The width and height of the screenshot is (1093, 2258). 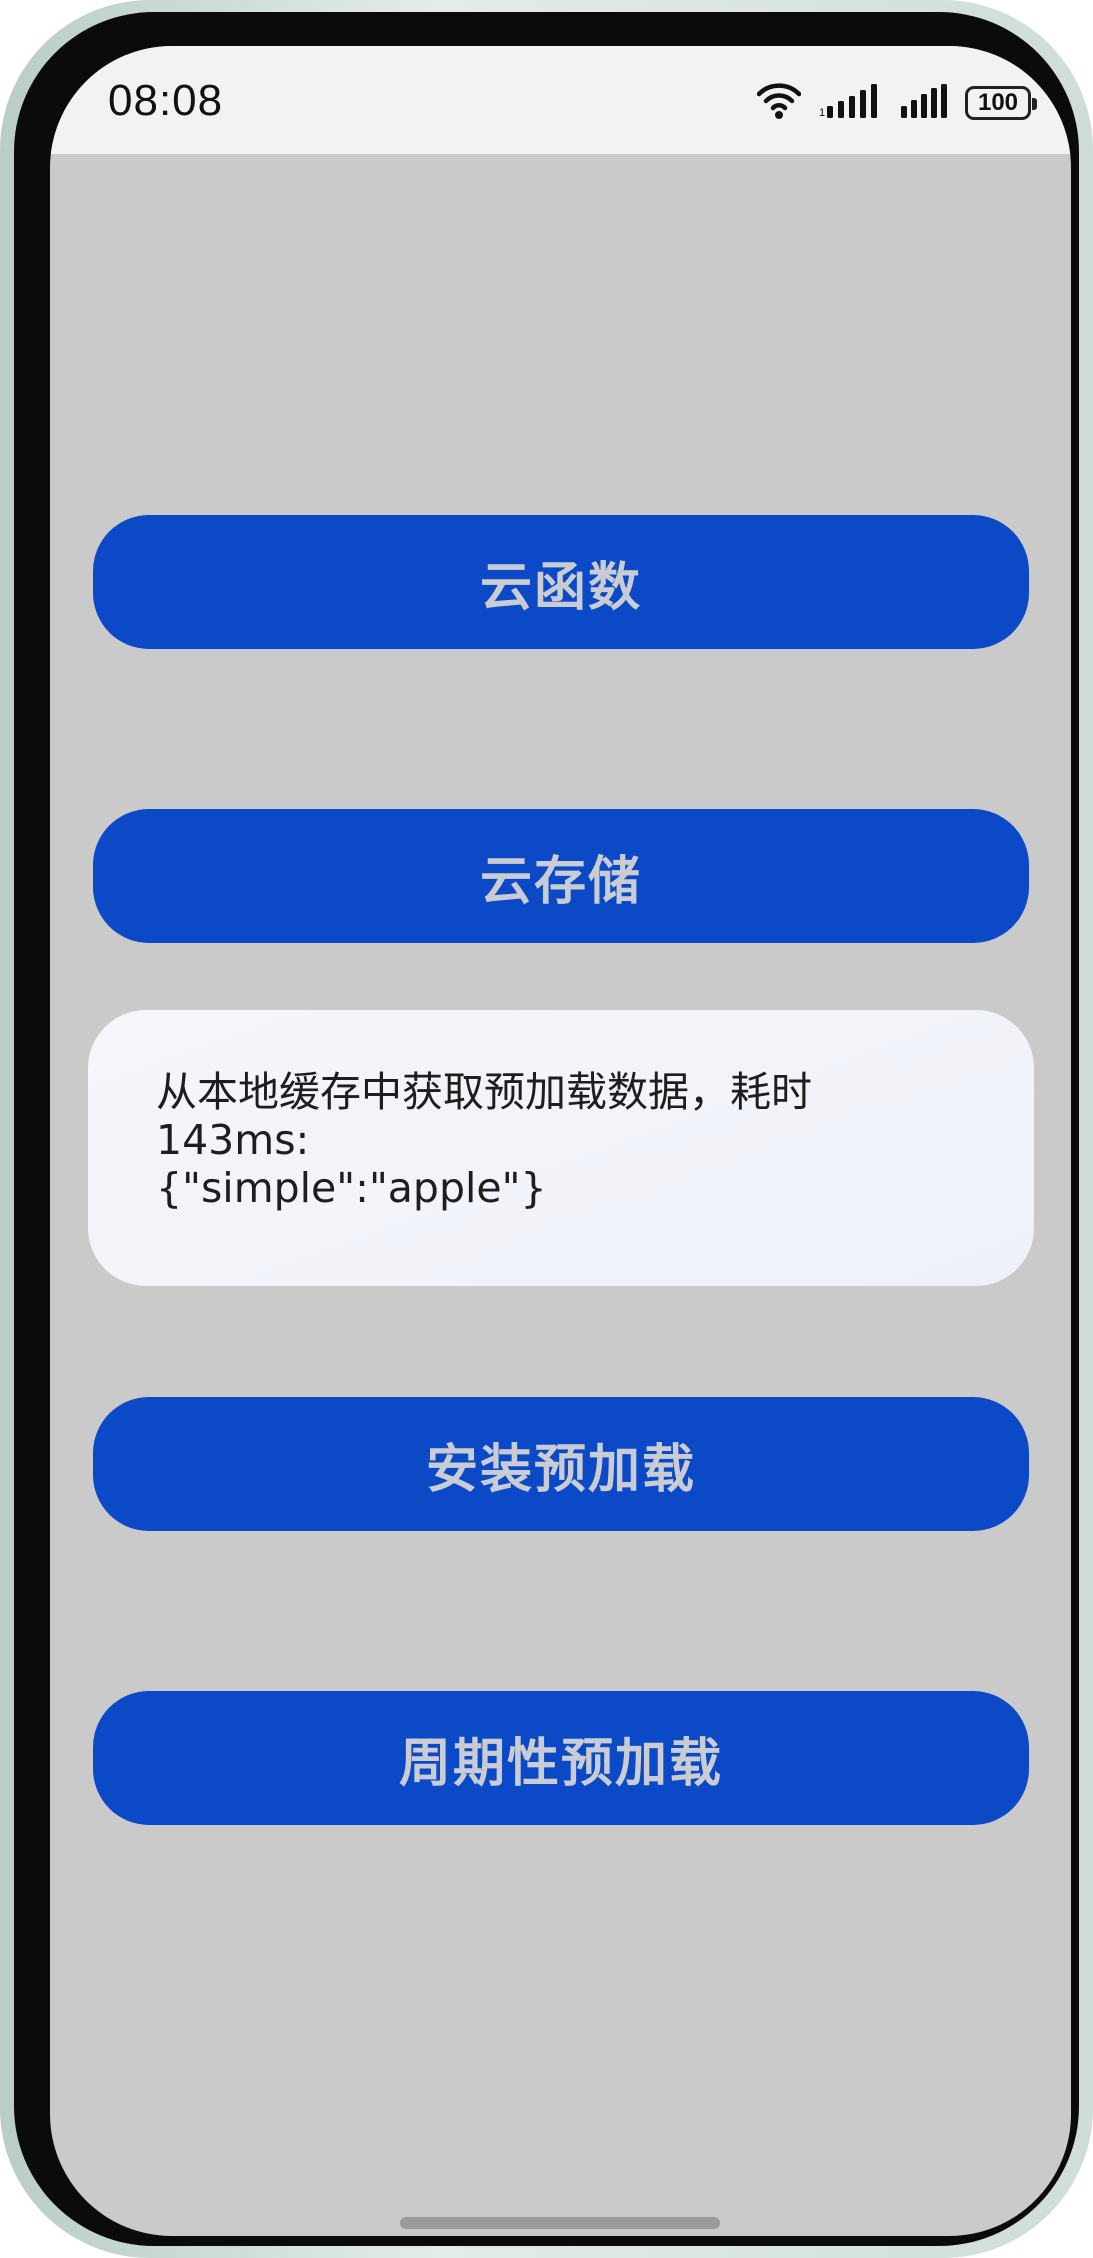 I want to click on svg-text: 1, so click(x=822, y=113).